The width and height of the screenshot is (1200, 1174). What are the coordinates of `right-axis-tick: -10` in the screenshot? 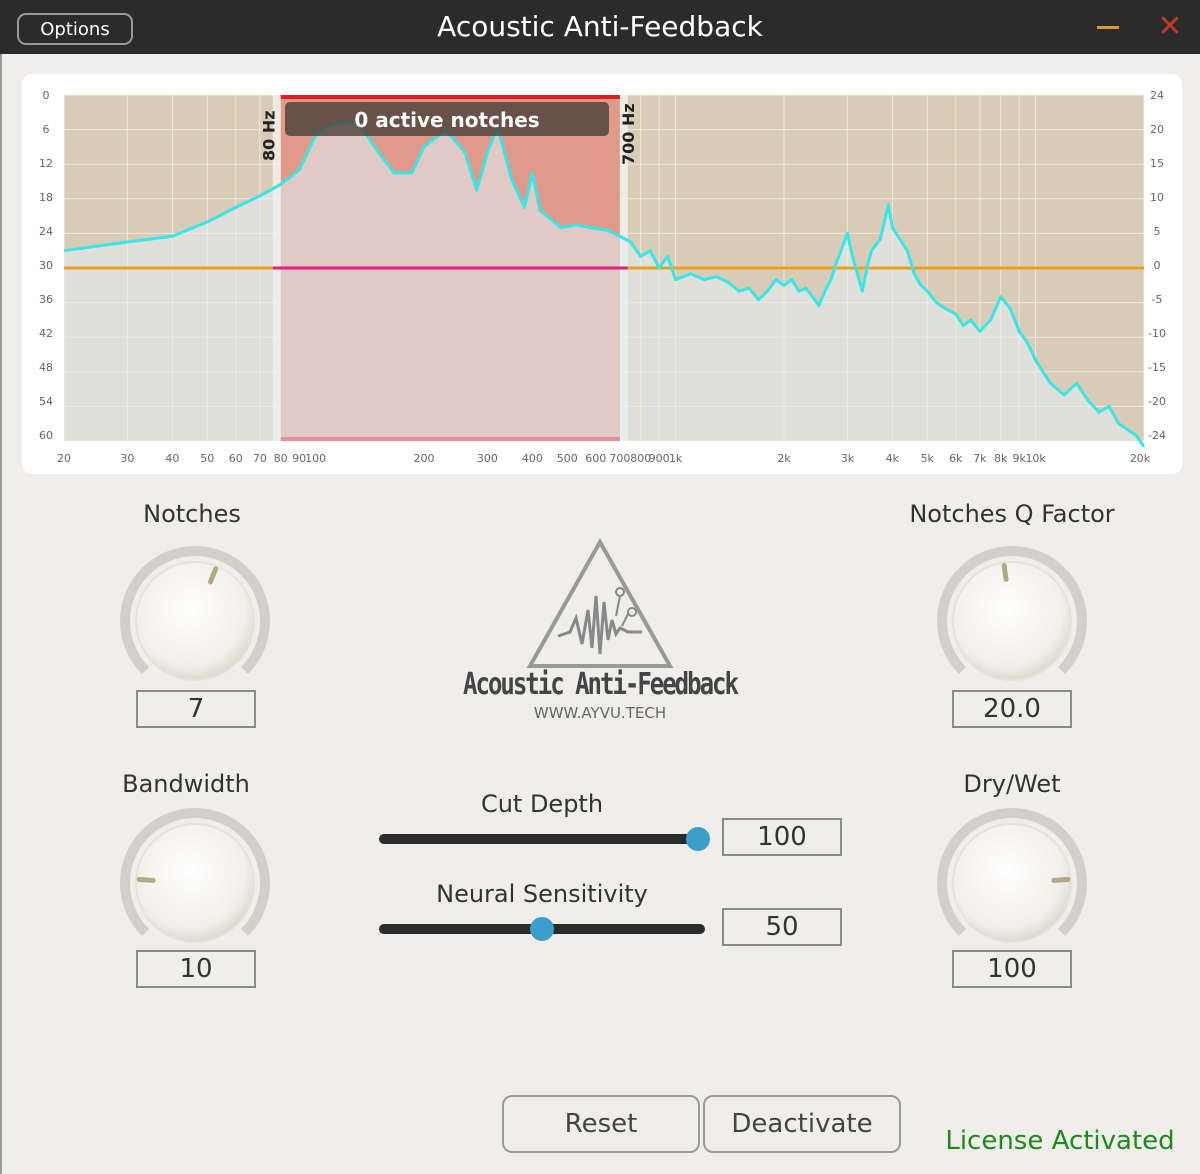 It's located at (1157, 333).